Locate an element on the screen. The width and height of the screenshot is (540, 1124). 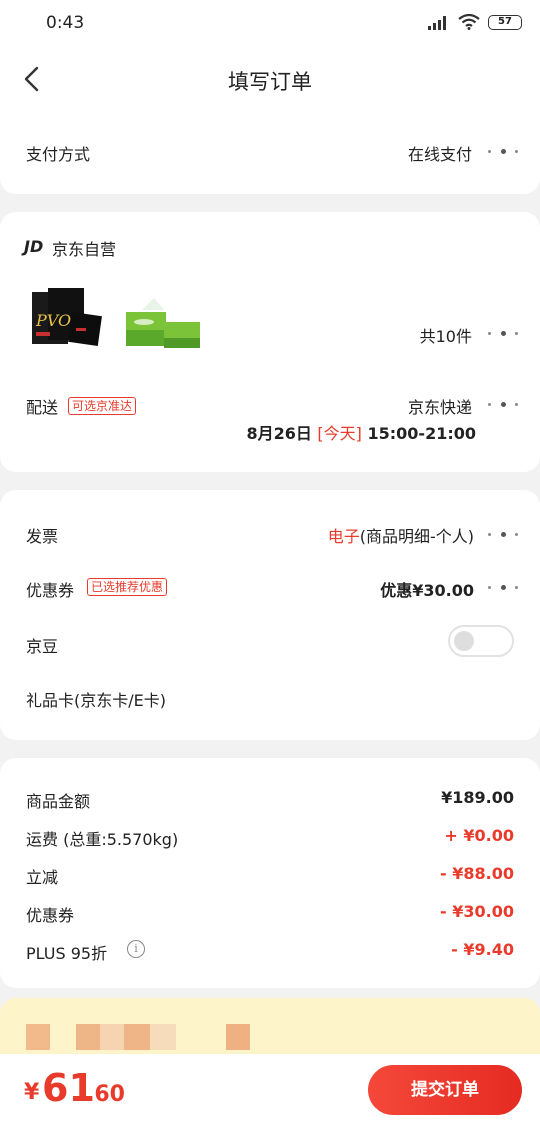
delivery-today: [今天] is located at coordinates (339, 433).